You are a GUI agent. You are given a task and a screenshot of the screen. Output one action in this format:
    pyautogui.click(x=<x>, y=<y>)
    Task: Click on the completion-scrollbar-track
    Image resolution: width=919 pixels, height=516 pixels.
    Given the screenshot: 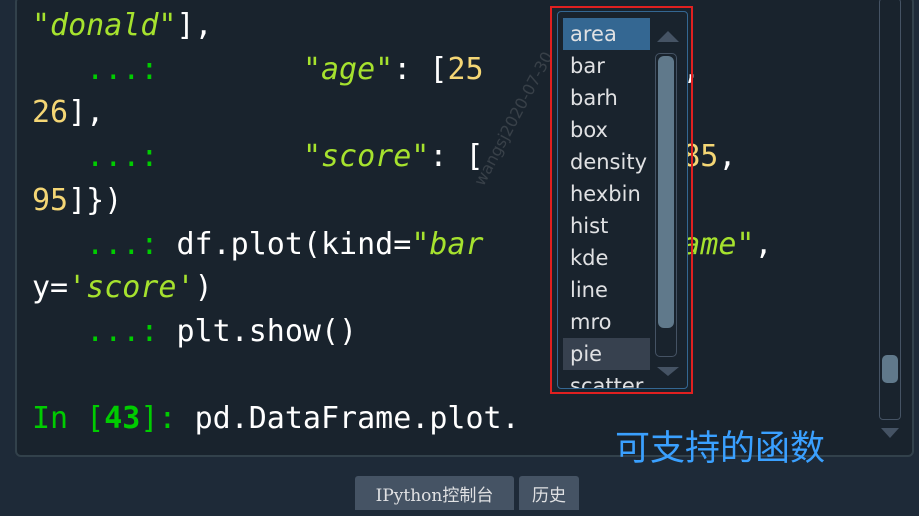 What is the action you would take?
    pyautogui.click(x=666, y=205)
    